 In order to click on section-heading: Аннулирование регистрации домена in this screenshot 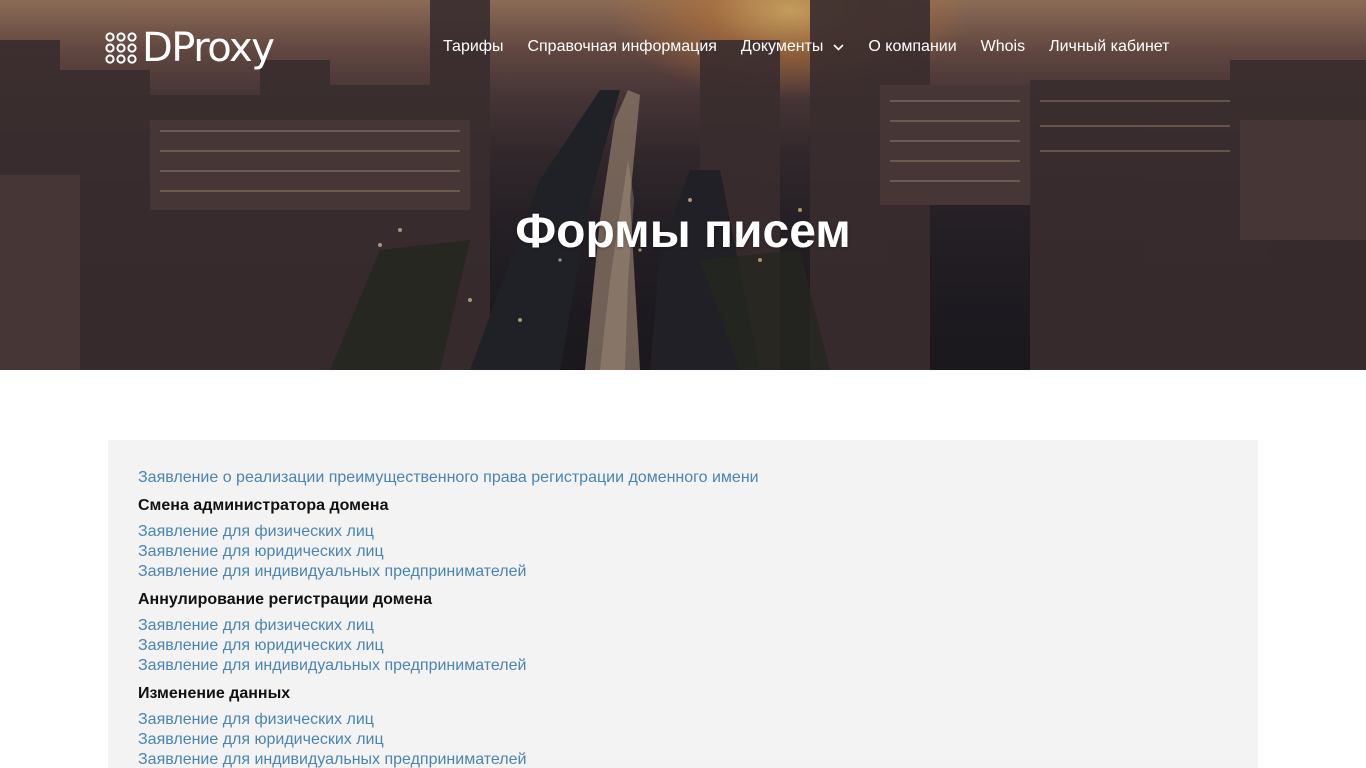, I will do `click(285, 599)`.